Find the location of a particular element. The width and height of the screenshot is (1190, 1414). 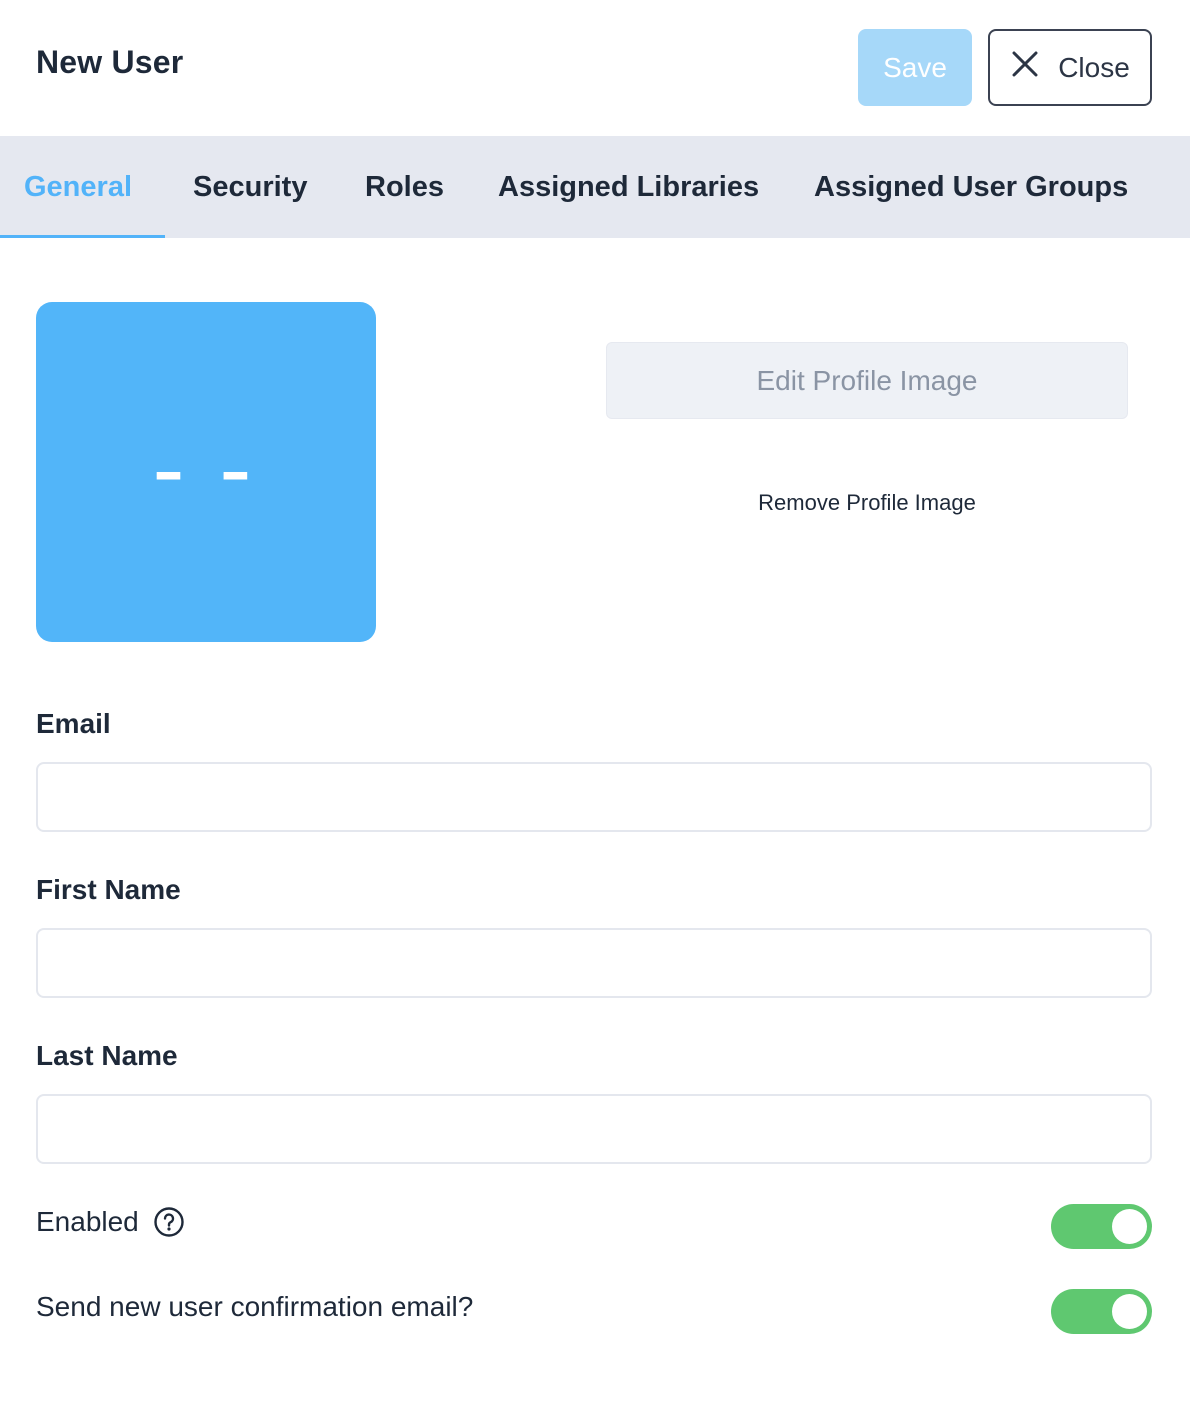

tab-label: Assigned Libraries is located at coordinates (629, 186).